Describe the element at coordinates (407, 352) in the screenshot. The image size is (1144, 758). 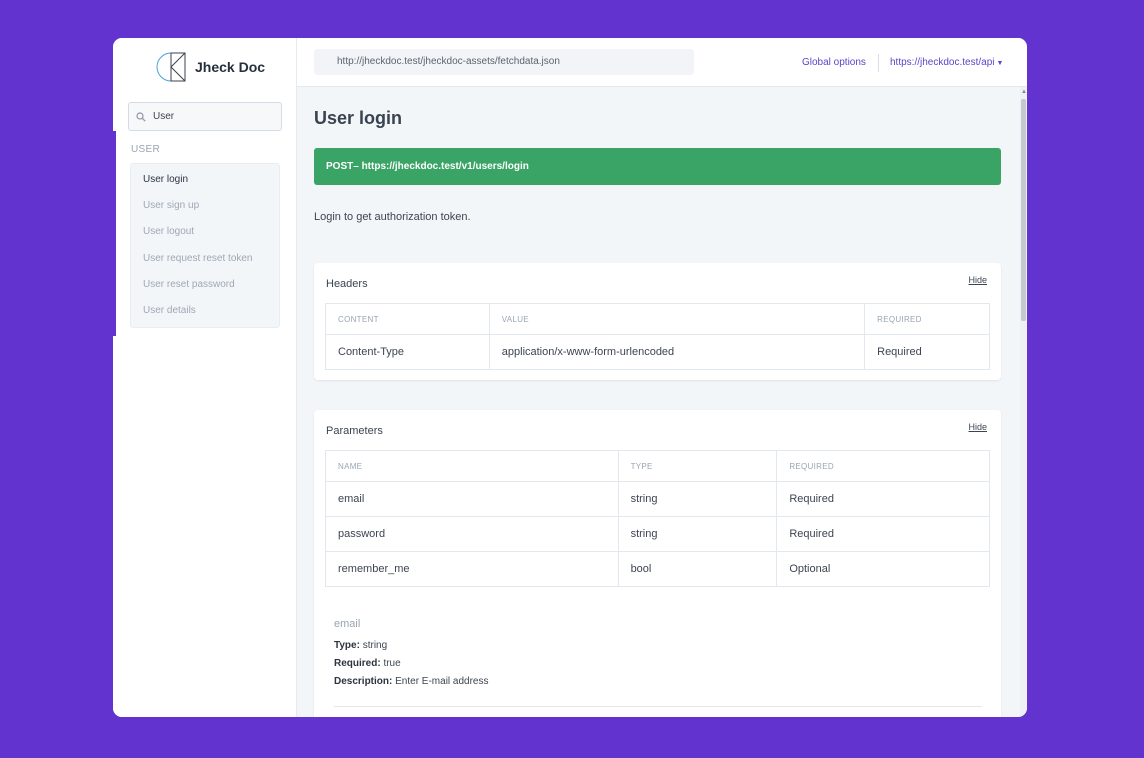
I see `table-cell: Content-Type` at that location.